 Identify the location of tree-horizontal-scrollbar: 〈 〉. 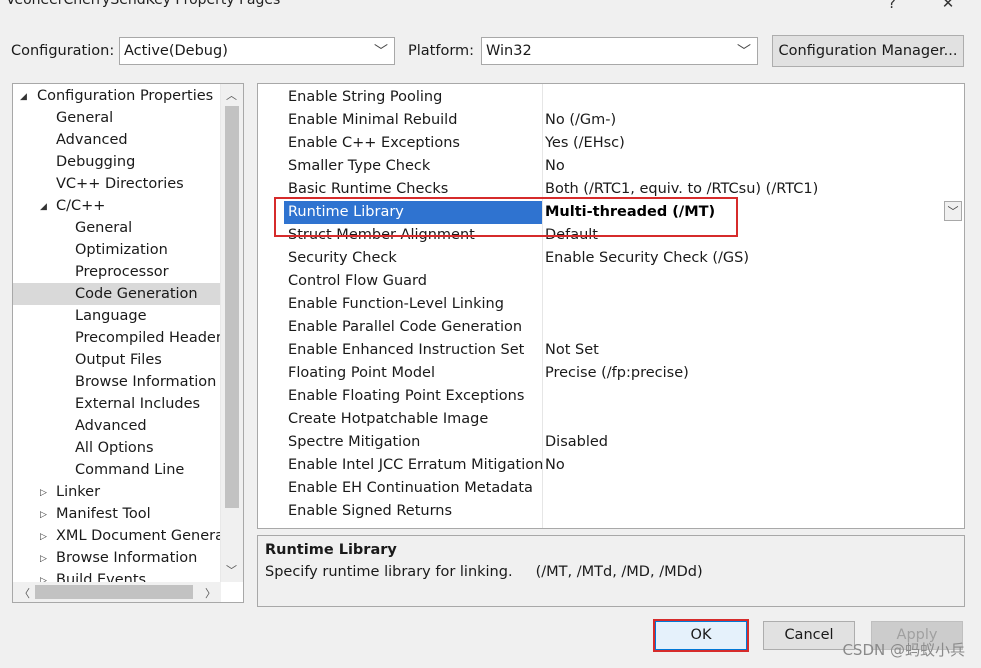
(117, 592).